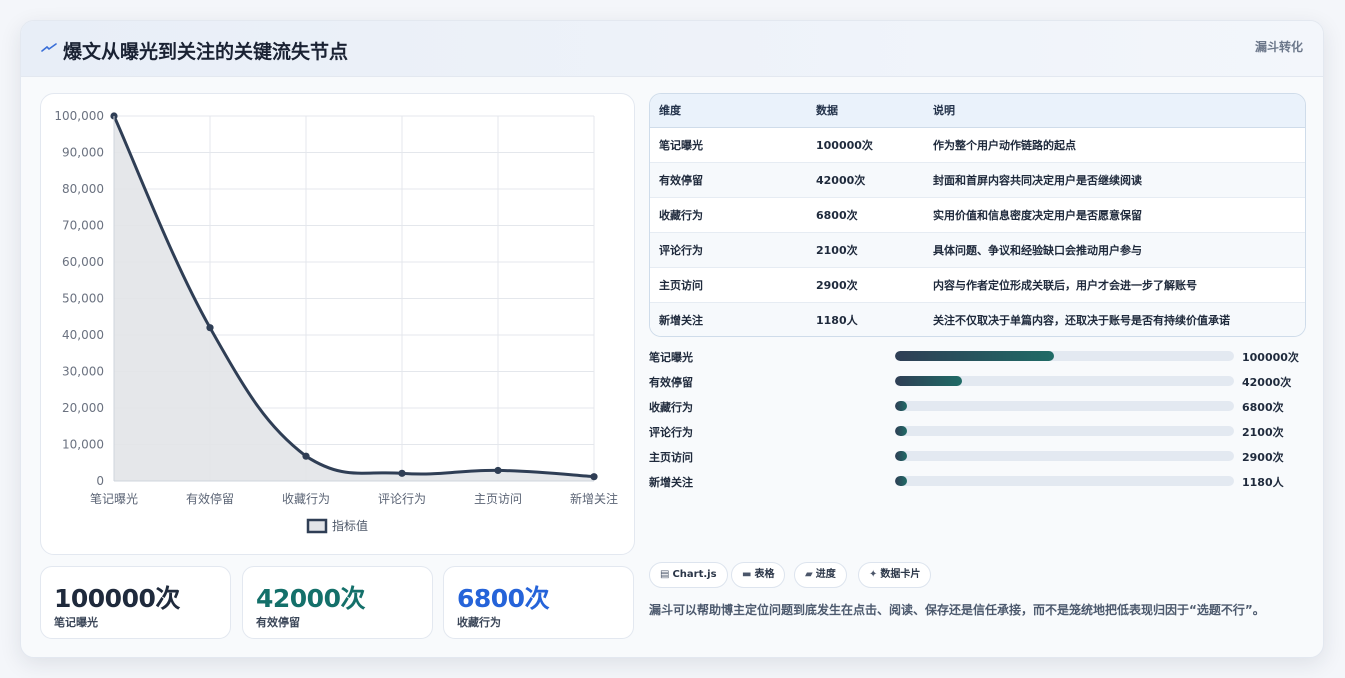  Describe the element at coordinates (694, 574) in the screenshot. I see `chip-label: Chart.js` at that location.